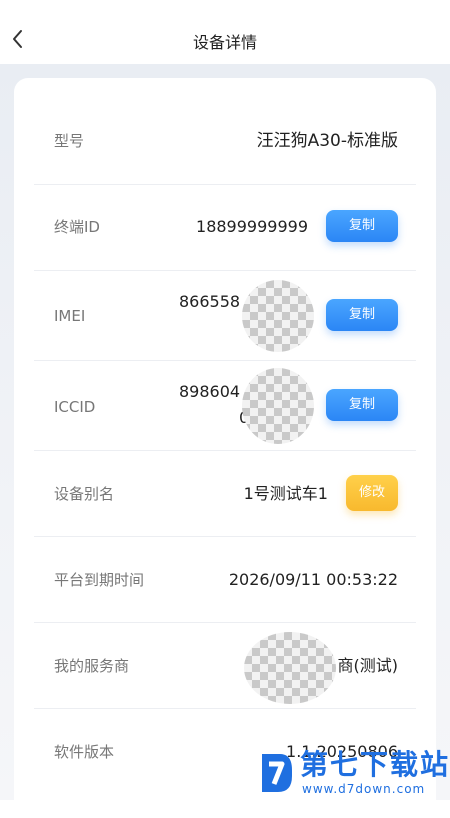 The width and height of the screenshot is (450, 818). I want to click on terminal-id-value: 18899999999, so click(252, 226).